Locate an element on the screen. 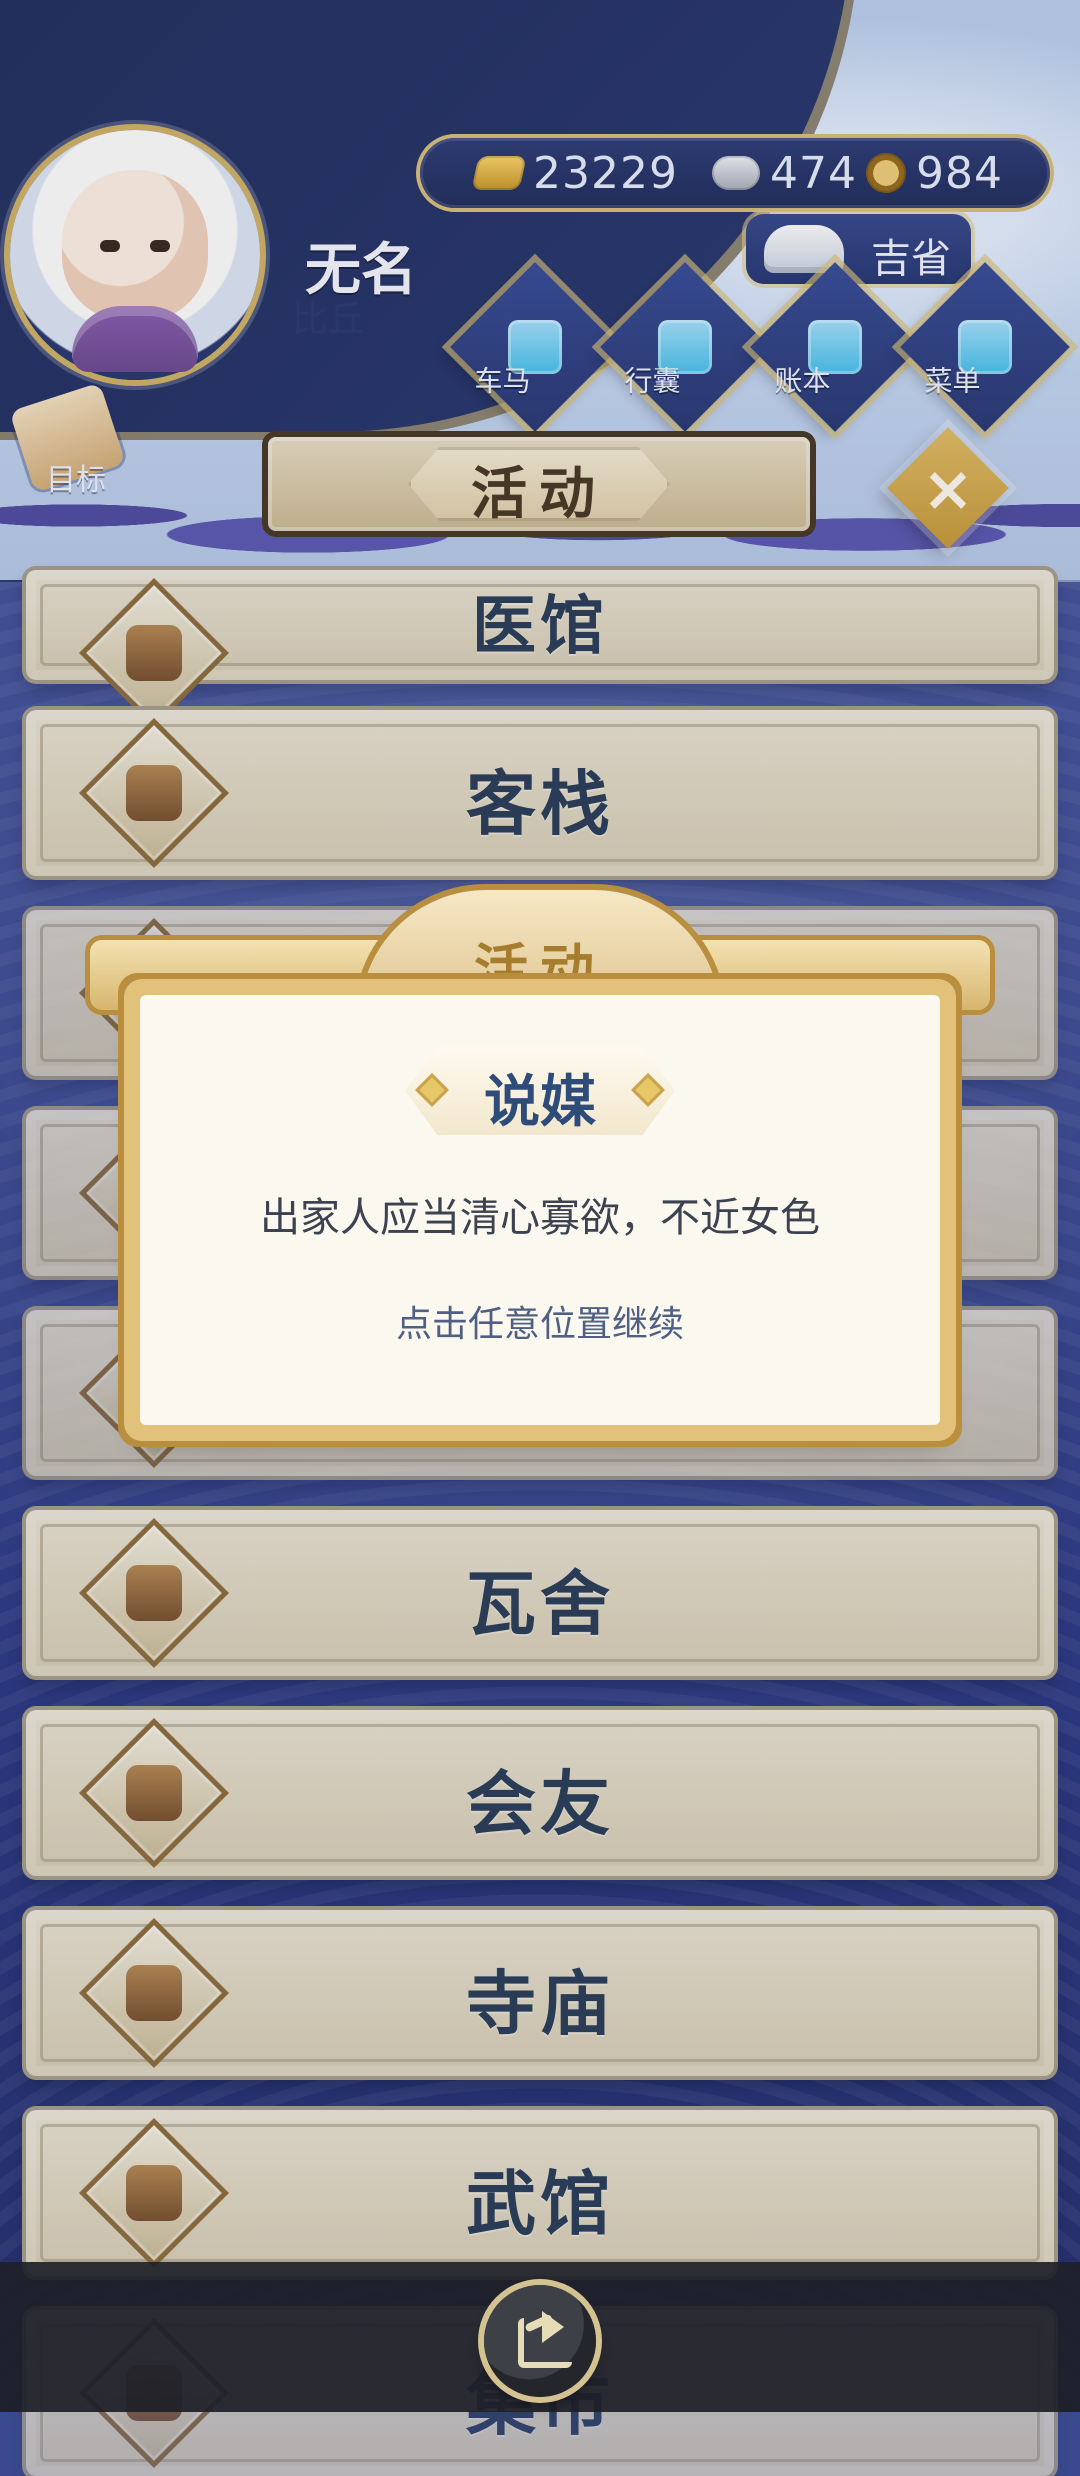  share-arrow-icon is located at coordinates (553, 2327).